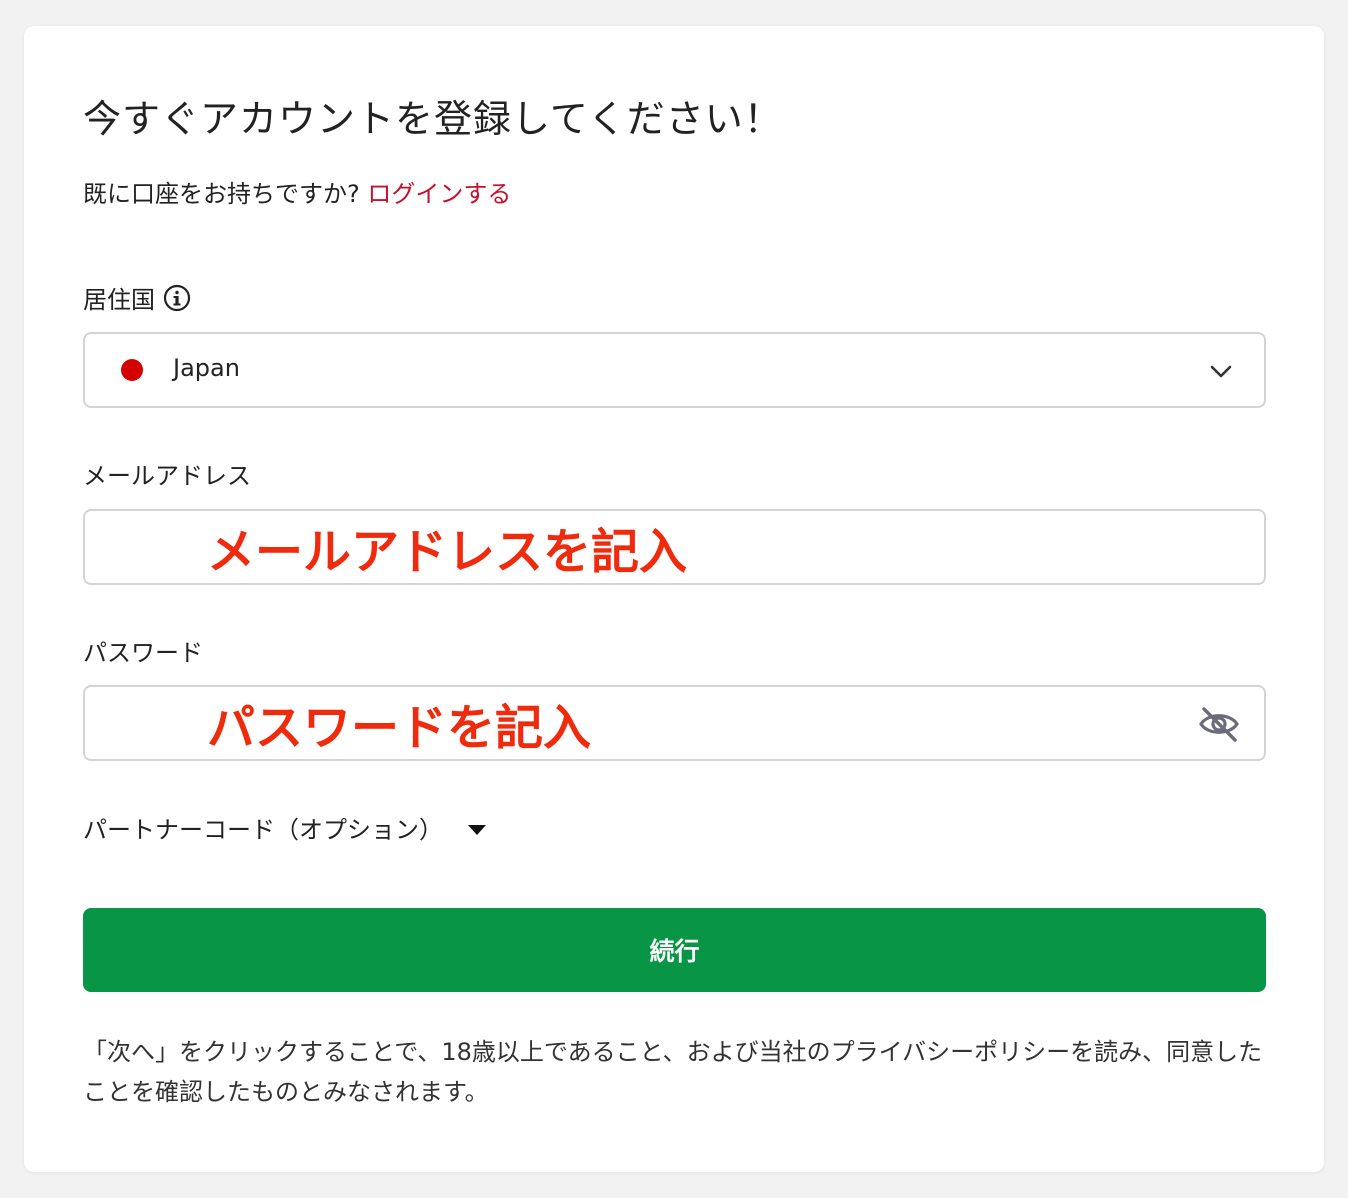  I want to click on email-label: メールアドレス, so click(167, 476).